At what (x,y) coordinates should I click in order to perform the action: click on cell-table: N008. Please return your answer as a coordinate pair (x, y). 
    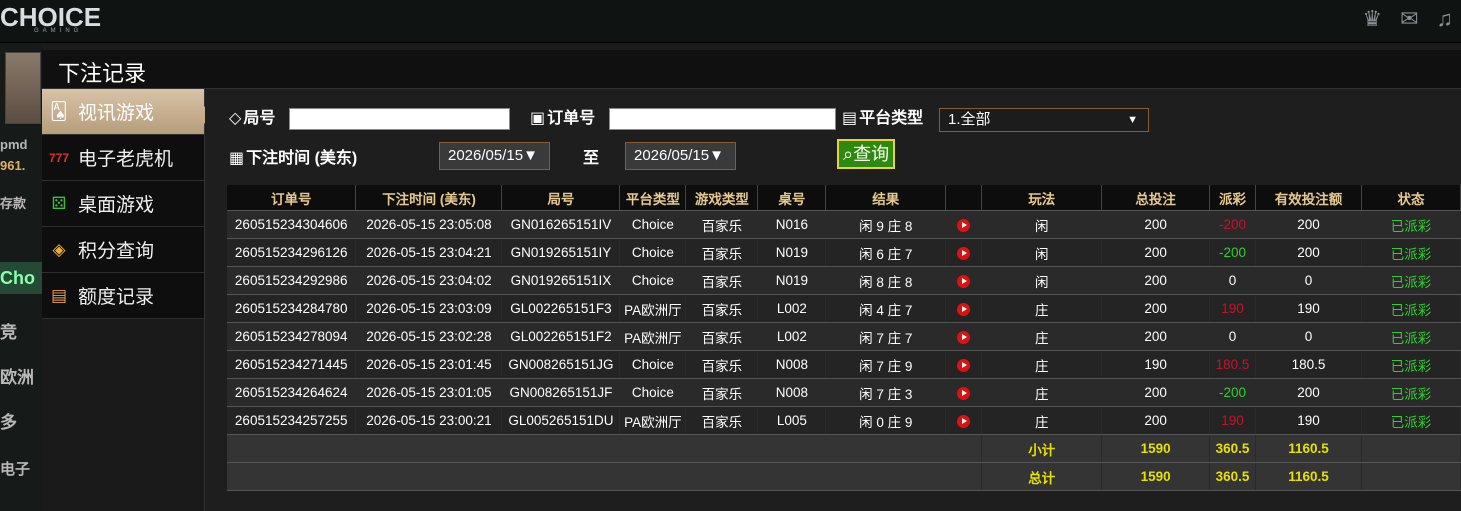
    Looking at the image, I should click on (792, 392).